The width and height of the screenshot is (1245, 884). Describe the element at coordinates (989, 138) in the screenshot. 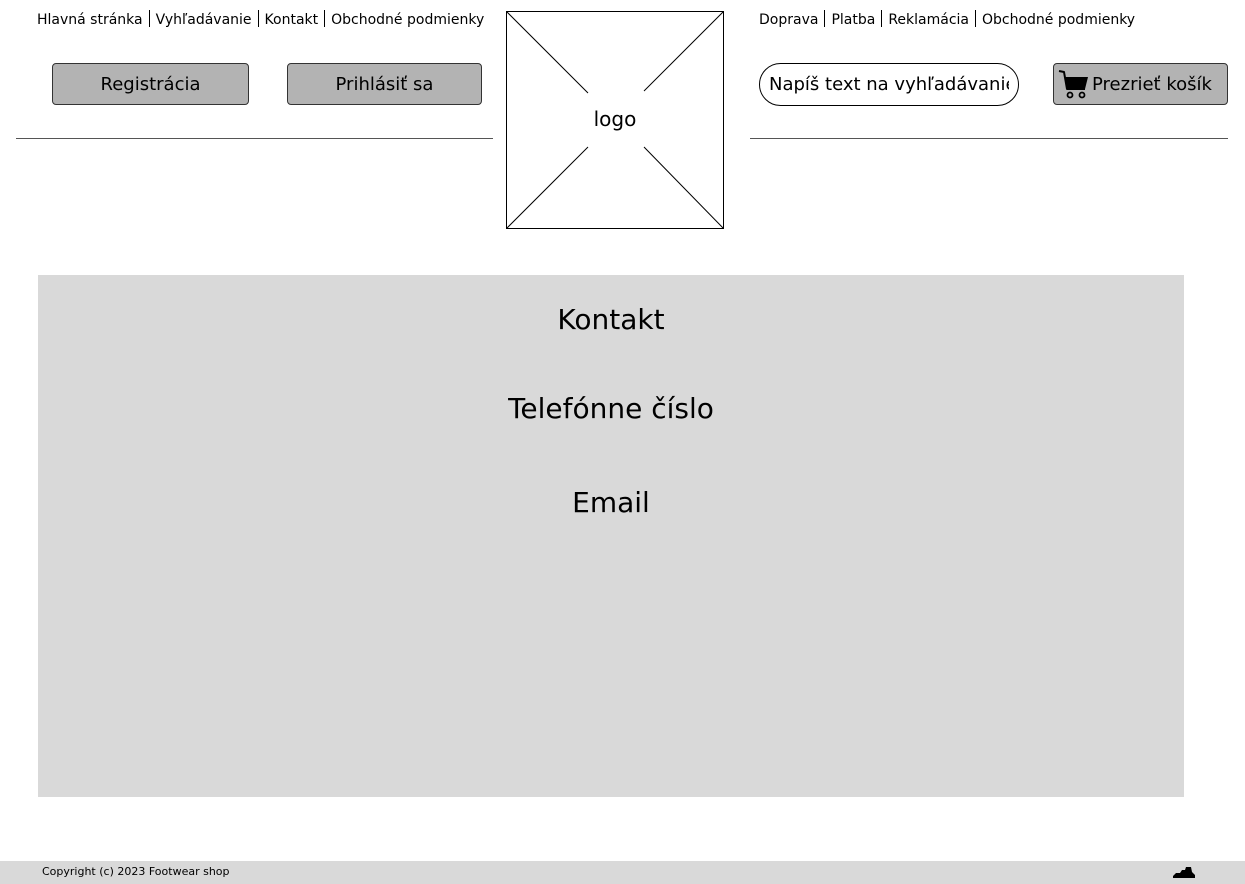

I see `header-divider-right` at that location.